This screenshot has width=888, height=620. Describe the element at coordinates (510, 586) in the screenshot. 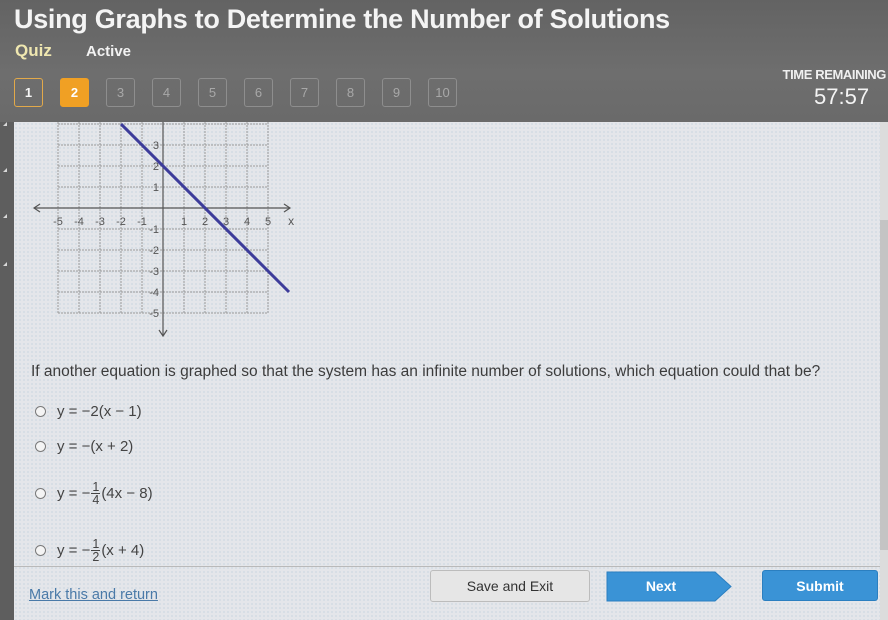

I see `save-and-exit-button: Save and Exit` at that location.